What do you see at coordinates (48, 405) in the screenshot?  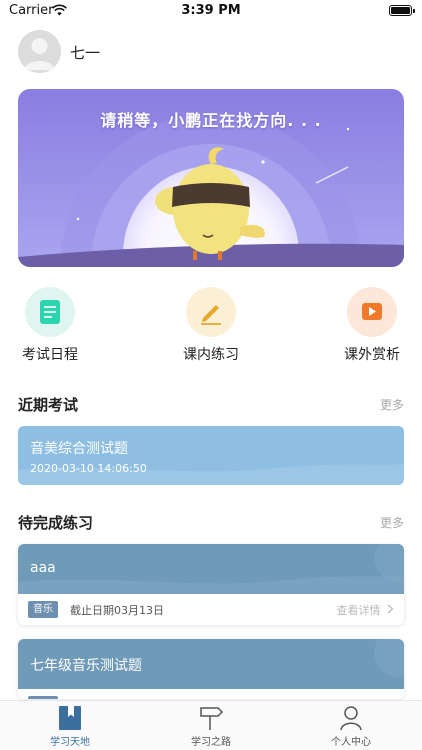 I see `recent-exams-title: 近期考试` at bounding box center [48, 405].